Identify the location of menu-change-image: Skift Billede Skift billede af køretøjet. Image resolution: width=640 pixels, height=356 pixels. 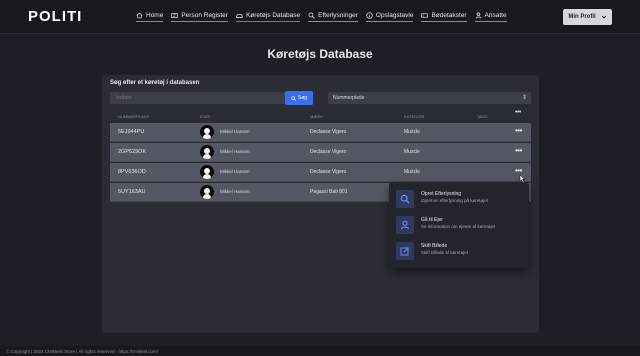
(459, 251).